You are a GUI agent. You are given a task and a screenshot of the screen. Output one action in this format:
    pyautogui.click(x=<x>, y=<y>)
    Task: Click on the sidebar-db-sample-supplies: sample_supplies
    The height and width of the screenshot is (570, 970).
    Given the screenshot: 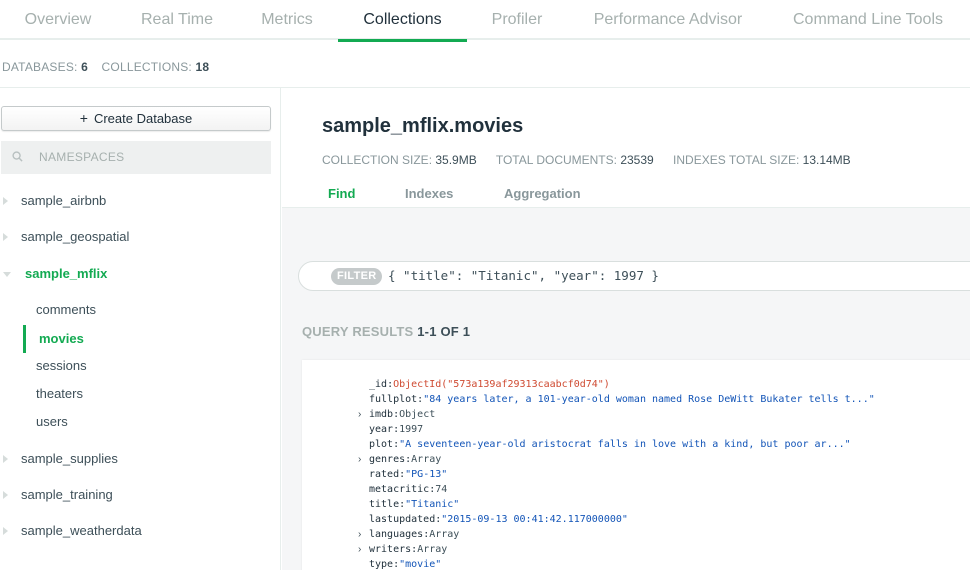 What is the action you would take?
    pyautogui.click(x=135, y=459)
    